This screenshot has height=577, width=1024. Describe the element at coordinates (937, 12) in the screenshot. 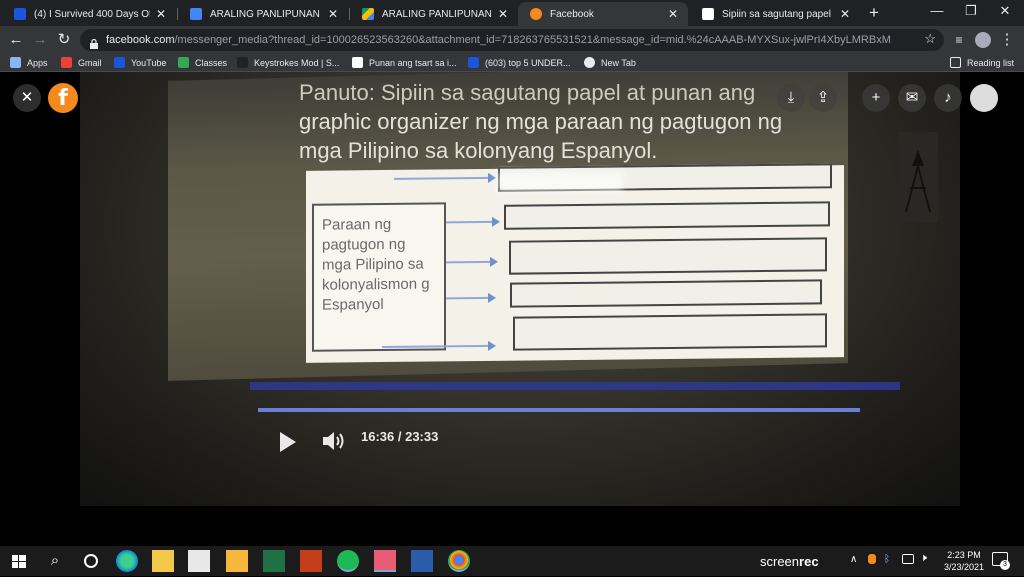

I see `minimize-button: —` at that location.